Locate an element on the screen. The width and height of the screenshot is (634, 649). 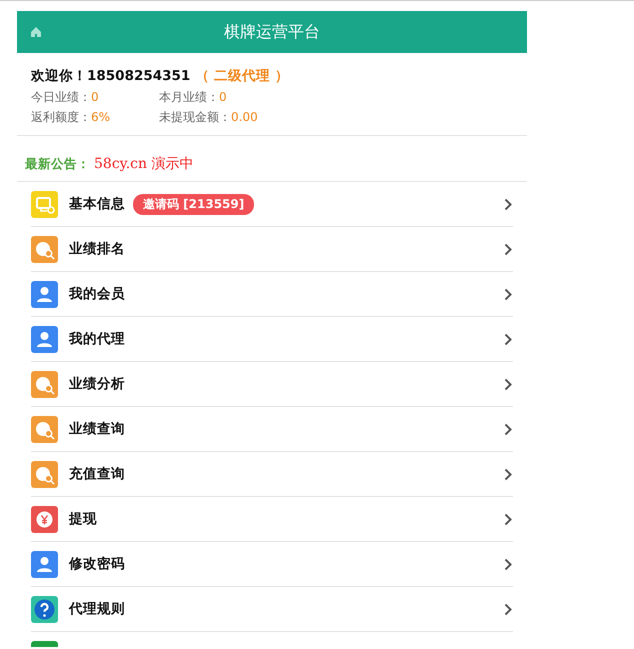
menu-label: 业绩排名 is located at coordinates (97, 249).